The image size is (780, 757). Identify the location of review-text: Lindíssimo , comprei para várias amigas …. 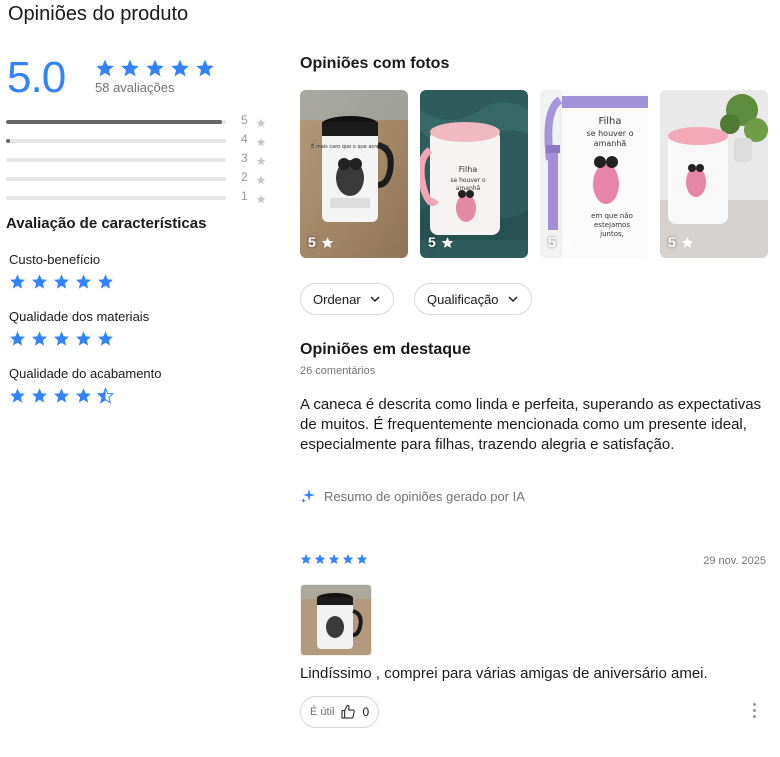
(504, 673).